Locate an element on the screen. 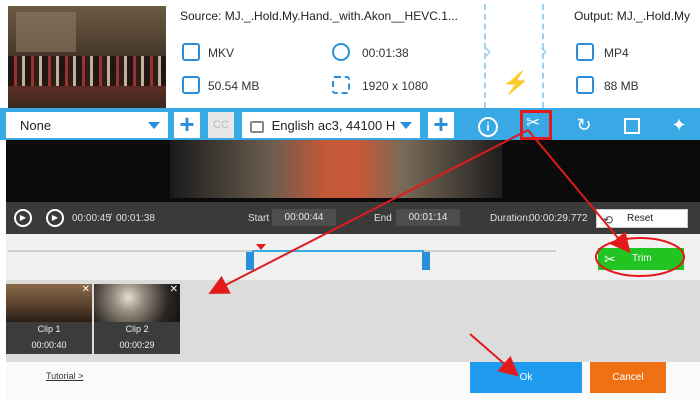 The width and height of the screenshot is (700, 403). rotate-button: ↻ is located at coordinates (584, 125).